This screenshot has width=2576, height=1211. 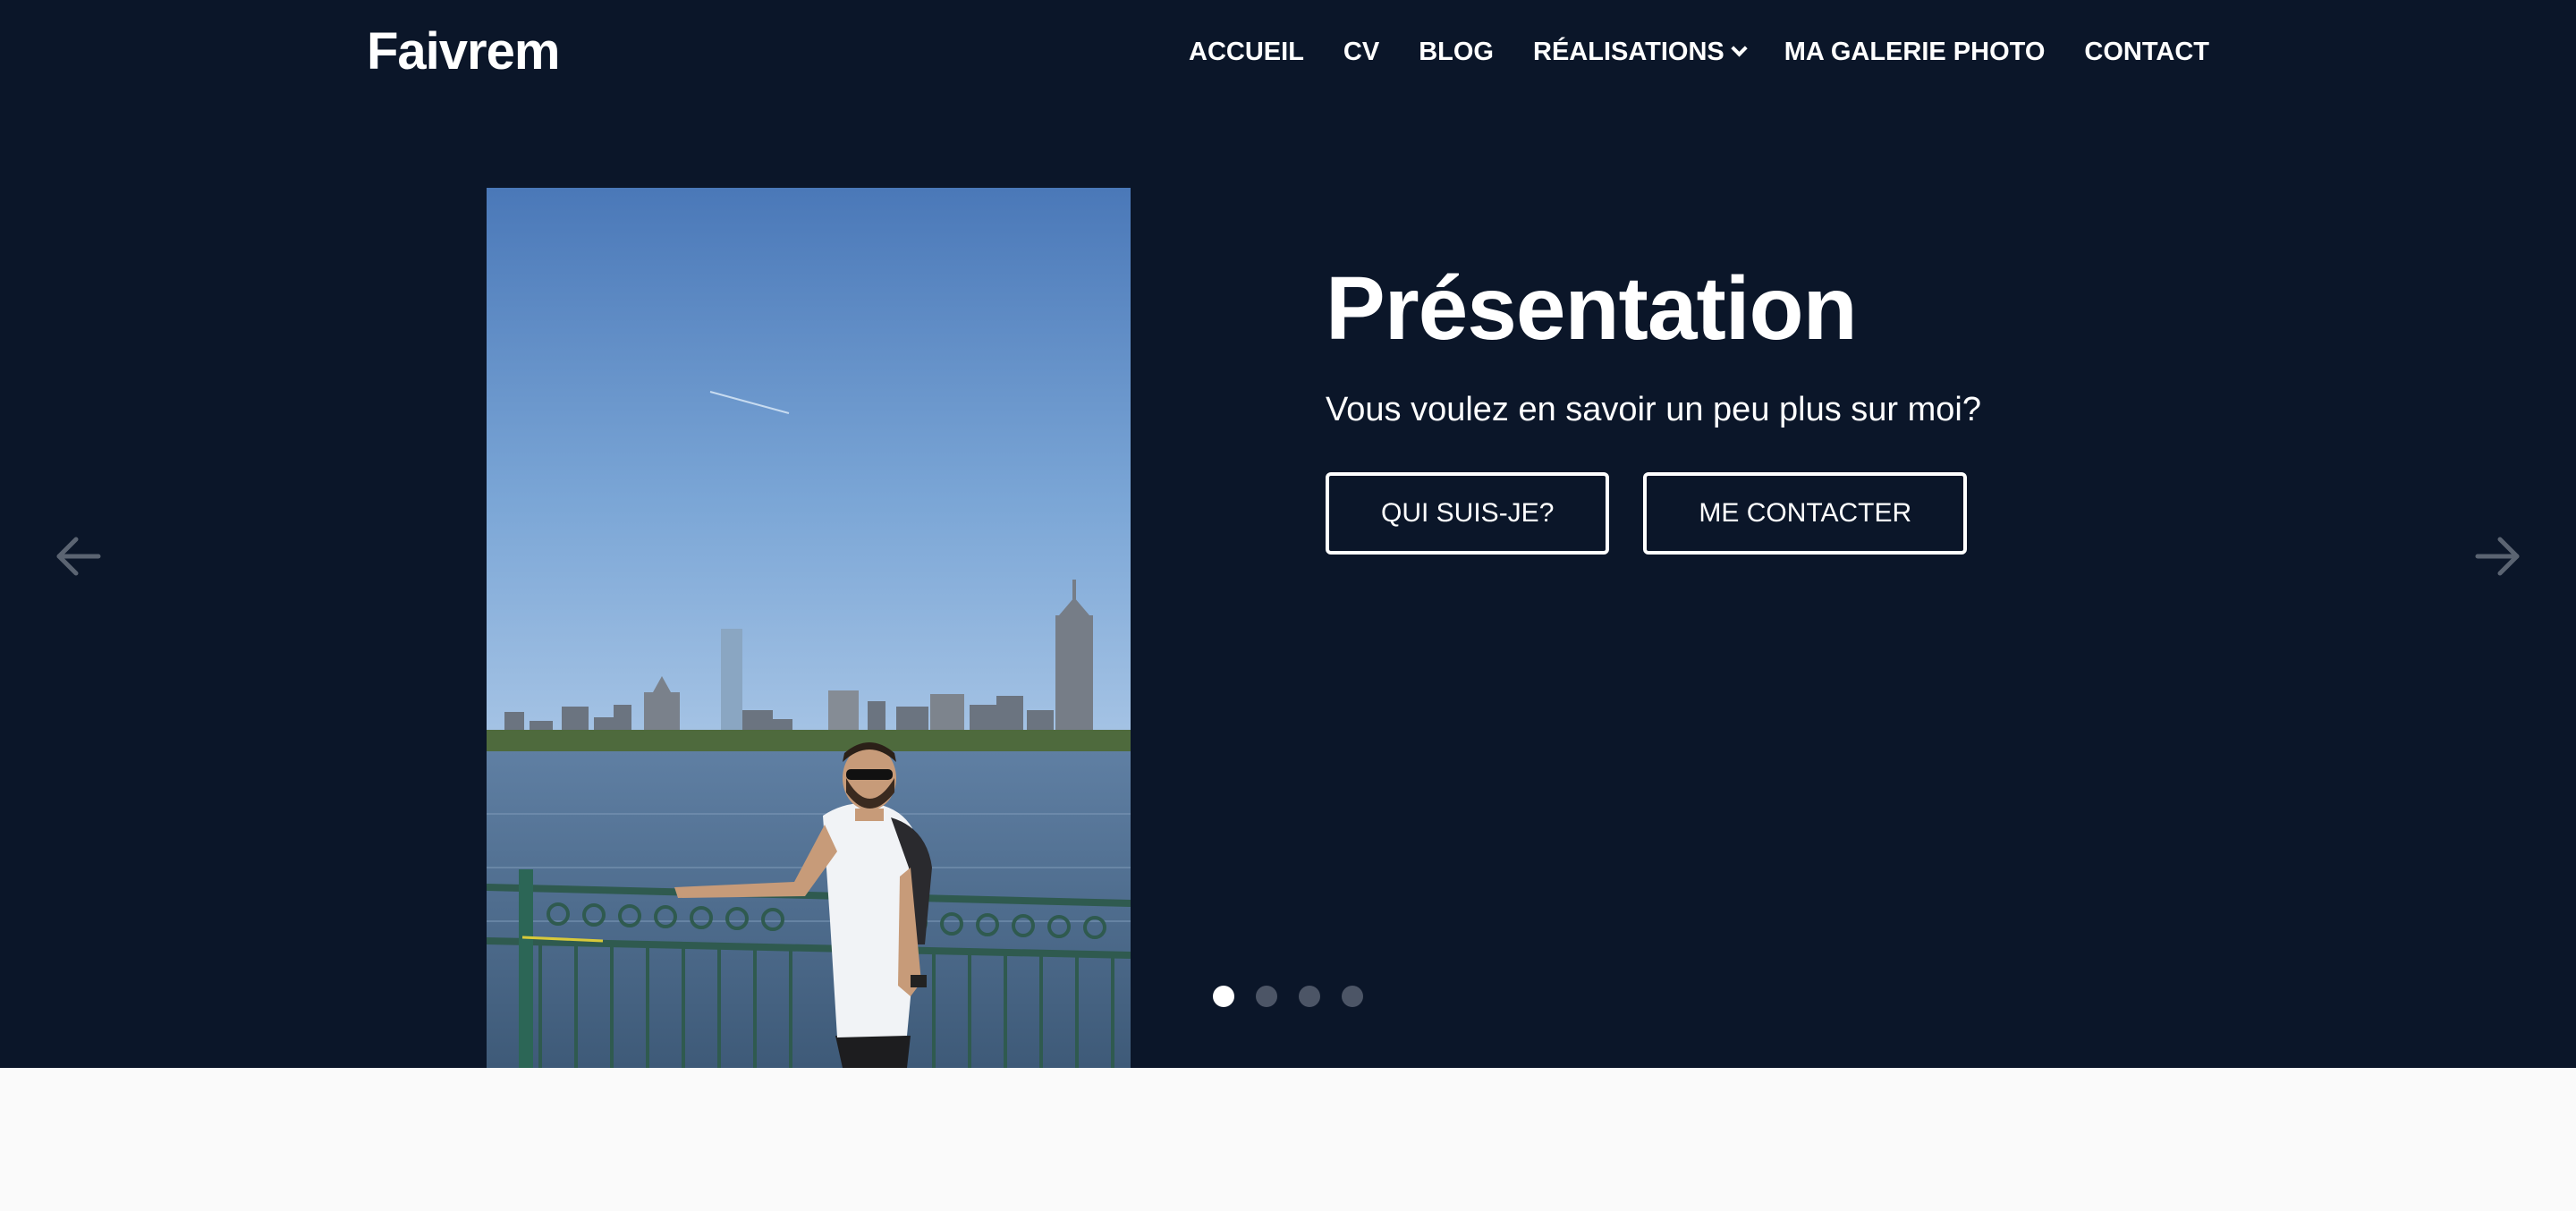 I want to click on carousel-prev-button, so click(x=79, y=556).